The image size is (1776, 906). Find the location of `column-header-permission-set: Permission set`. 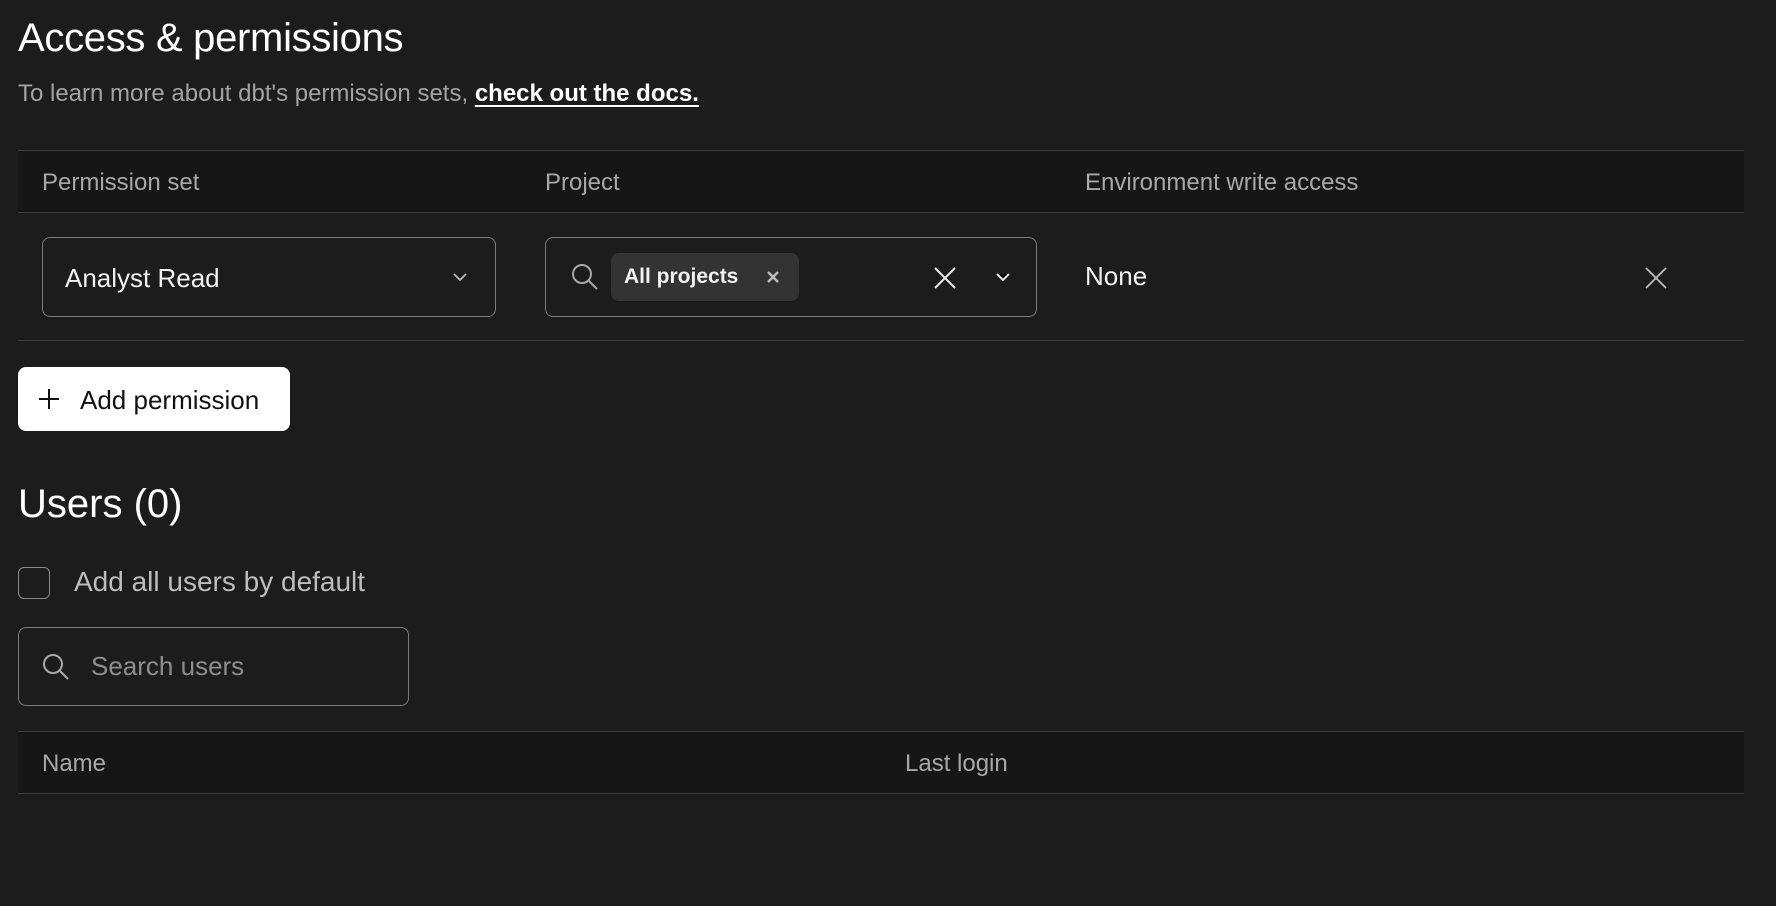

column-header-permission-set: Permission set is located at coordinates (121, 182).